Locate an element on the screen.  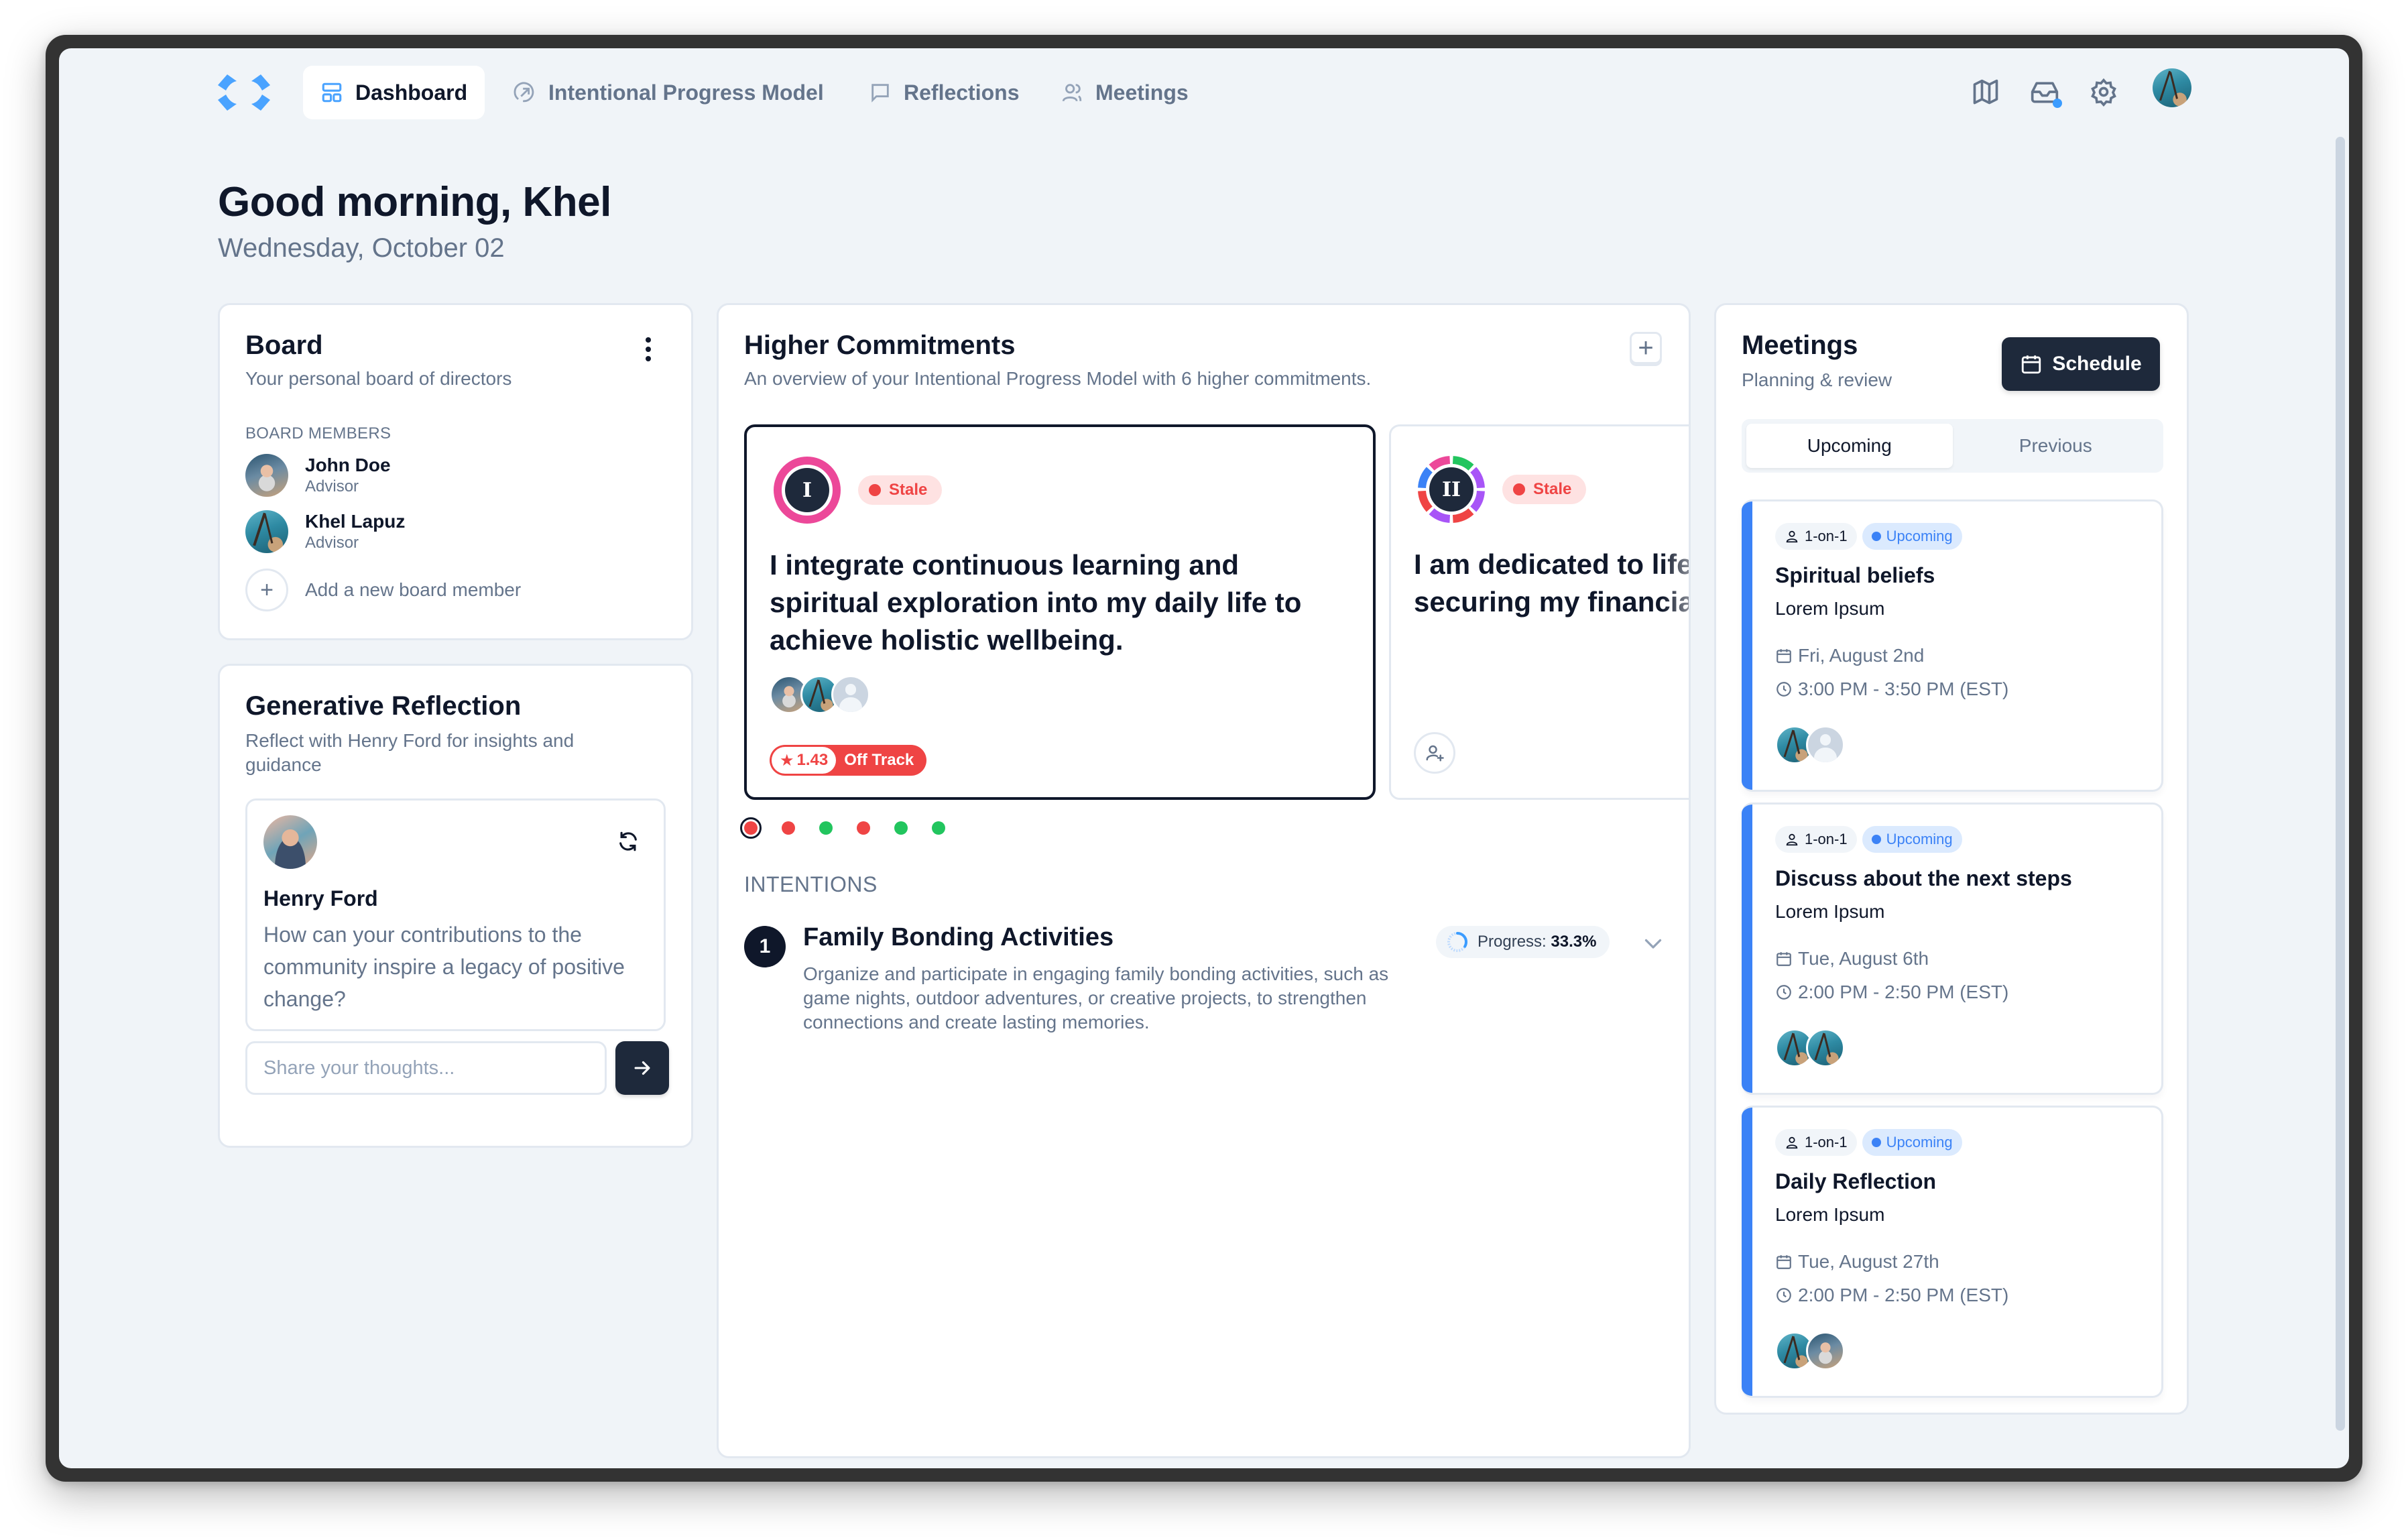
greeting-date: Wednesday, October 02 is located at coordinates (361, 248).